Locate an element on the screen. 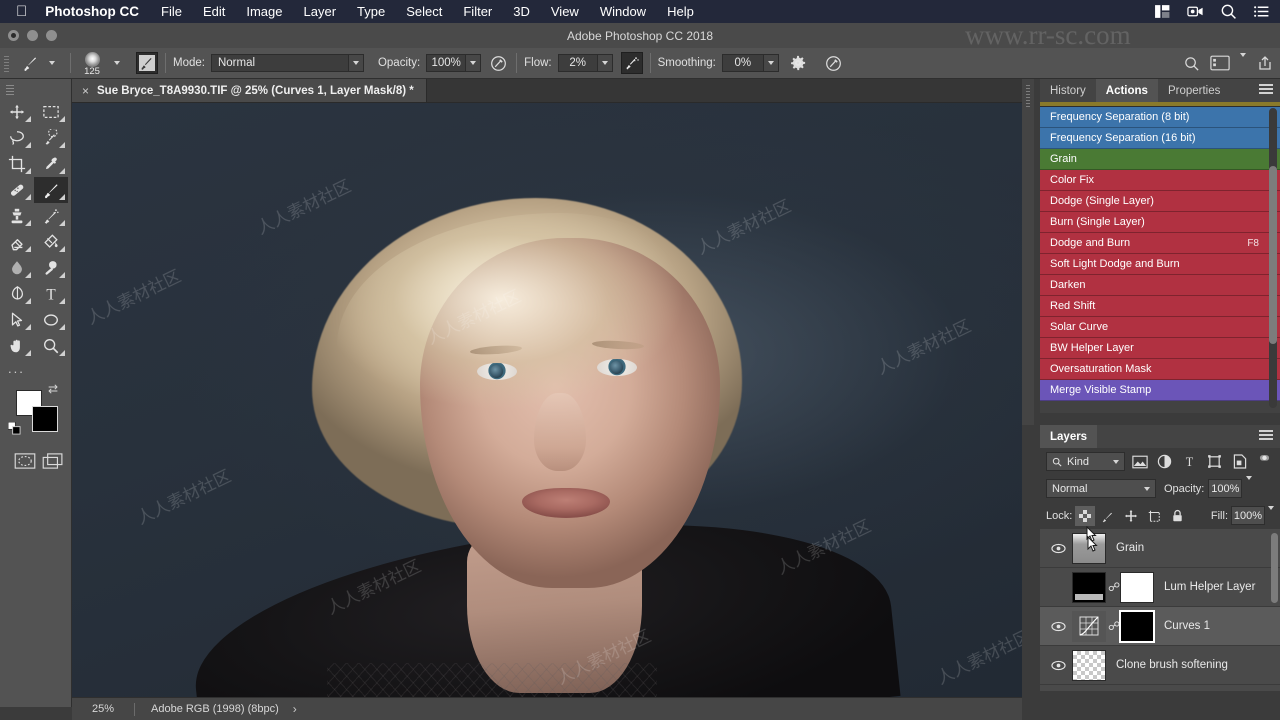 Image resolution: width=1280 pixels, height=720 pixels. menu-item-filter: Filter is located at coordinates (477, 11).